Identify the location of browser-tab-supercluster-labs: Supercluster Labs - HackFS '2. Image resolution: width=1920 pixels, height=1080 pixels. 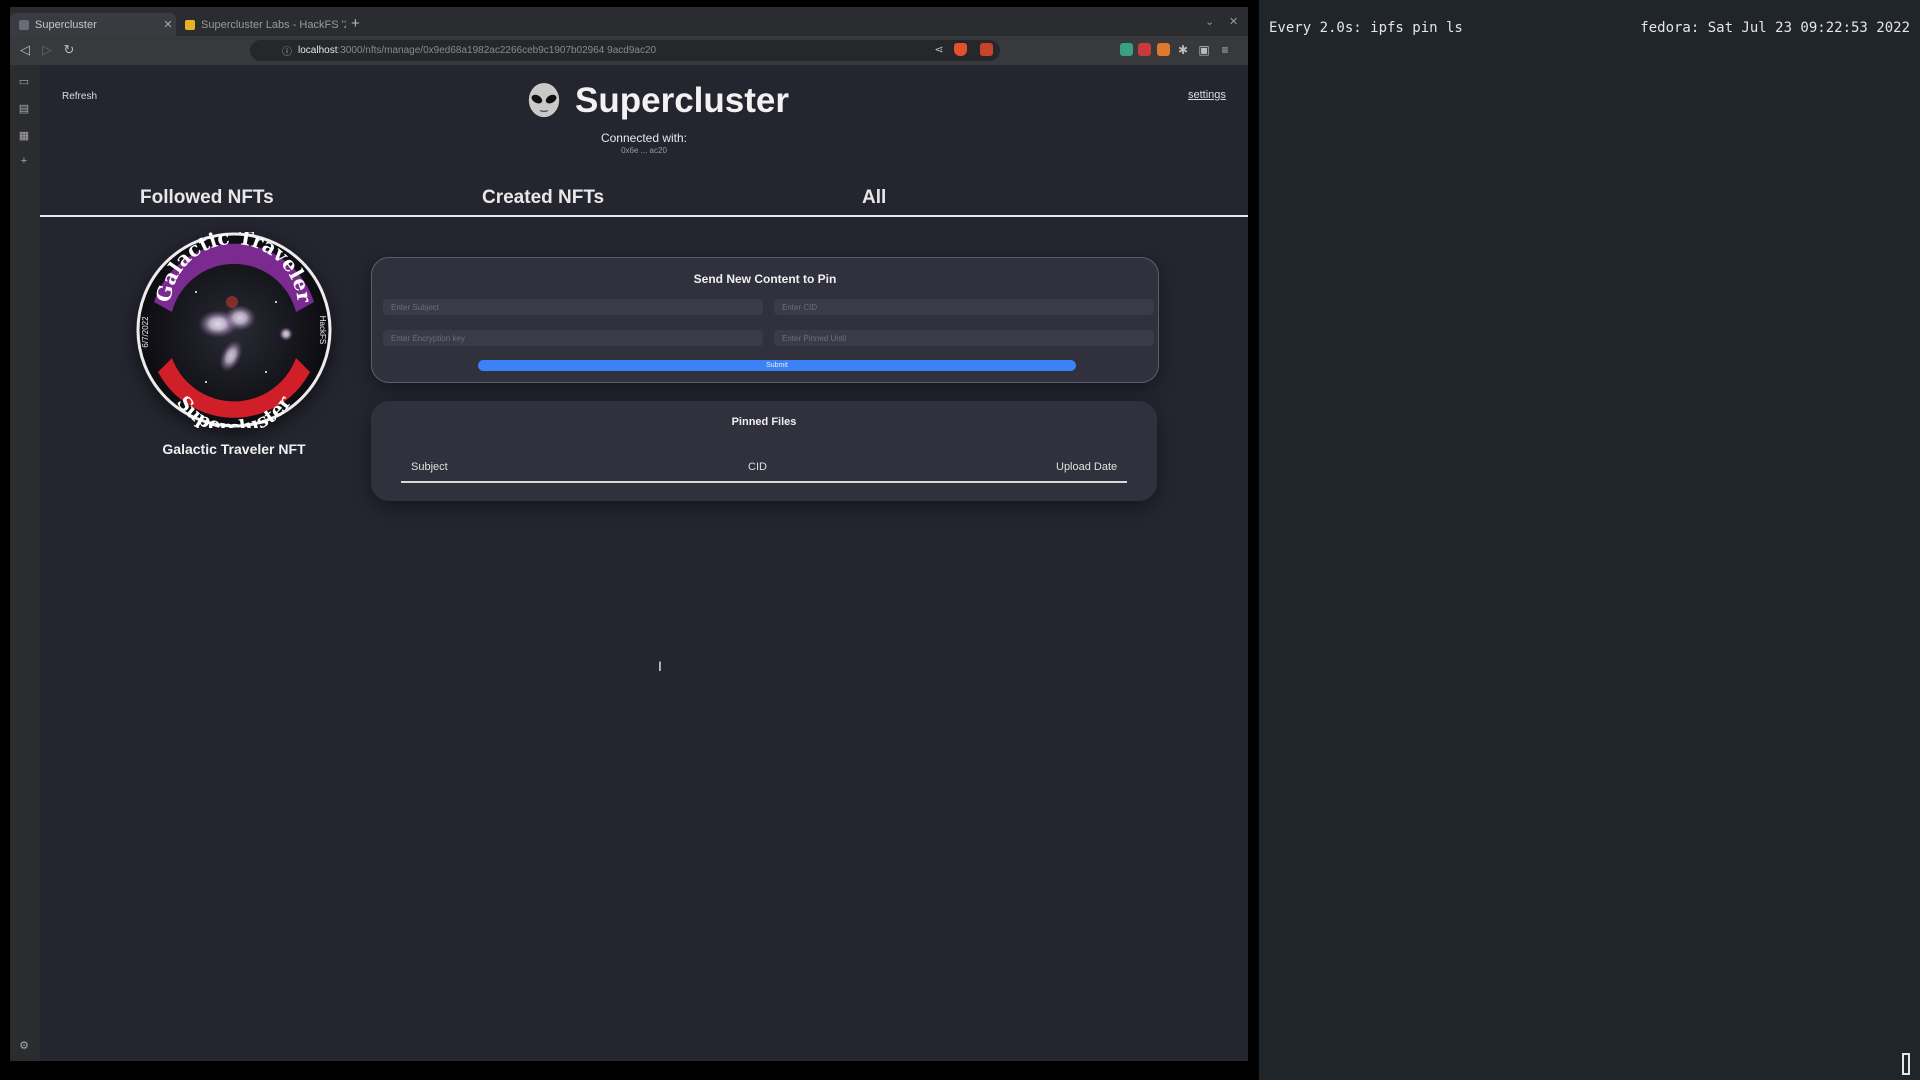
(261, 24).